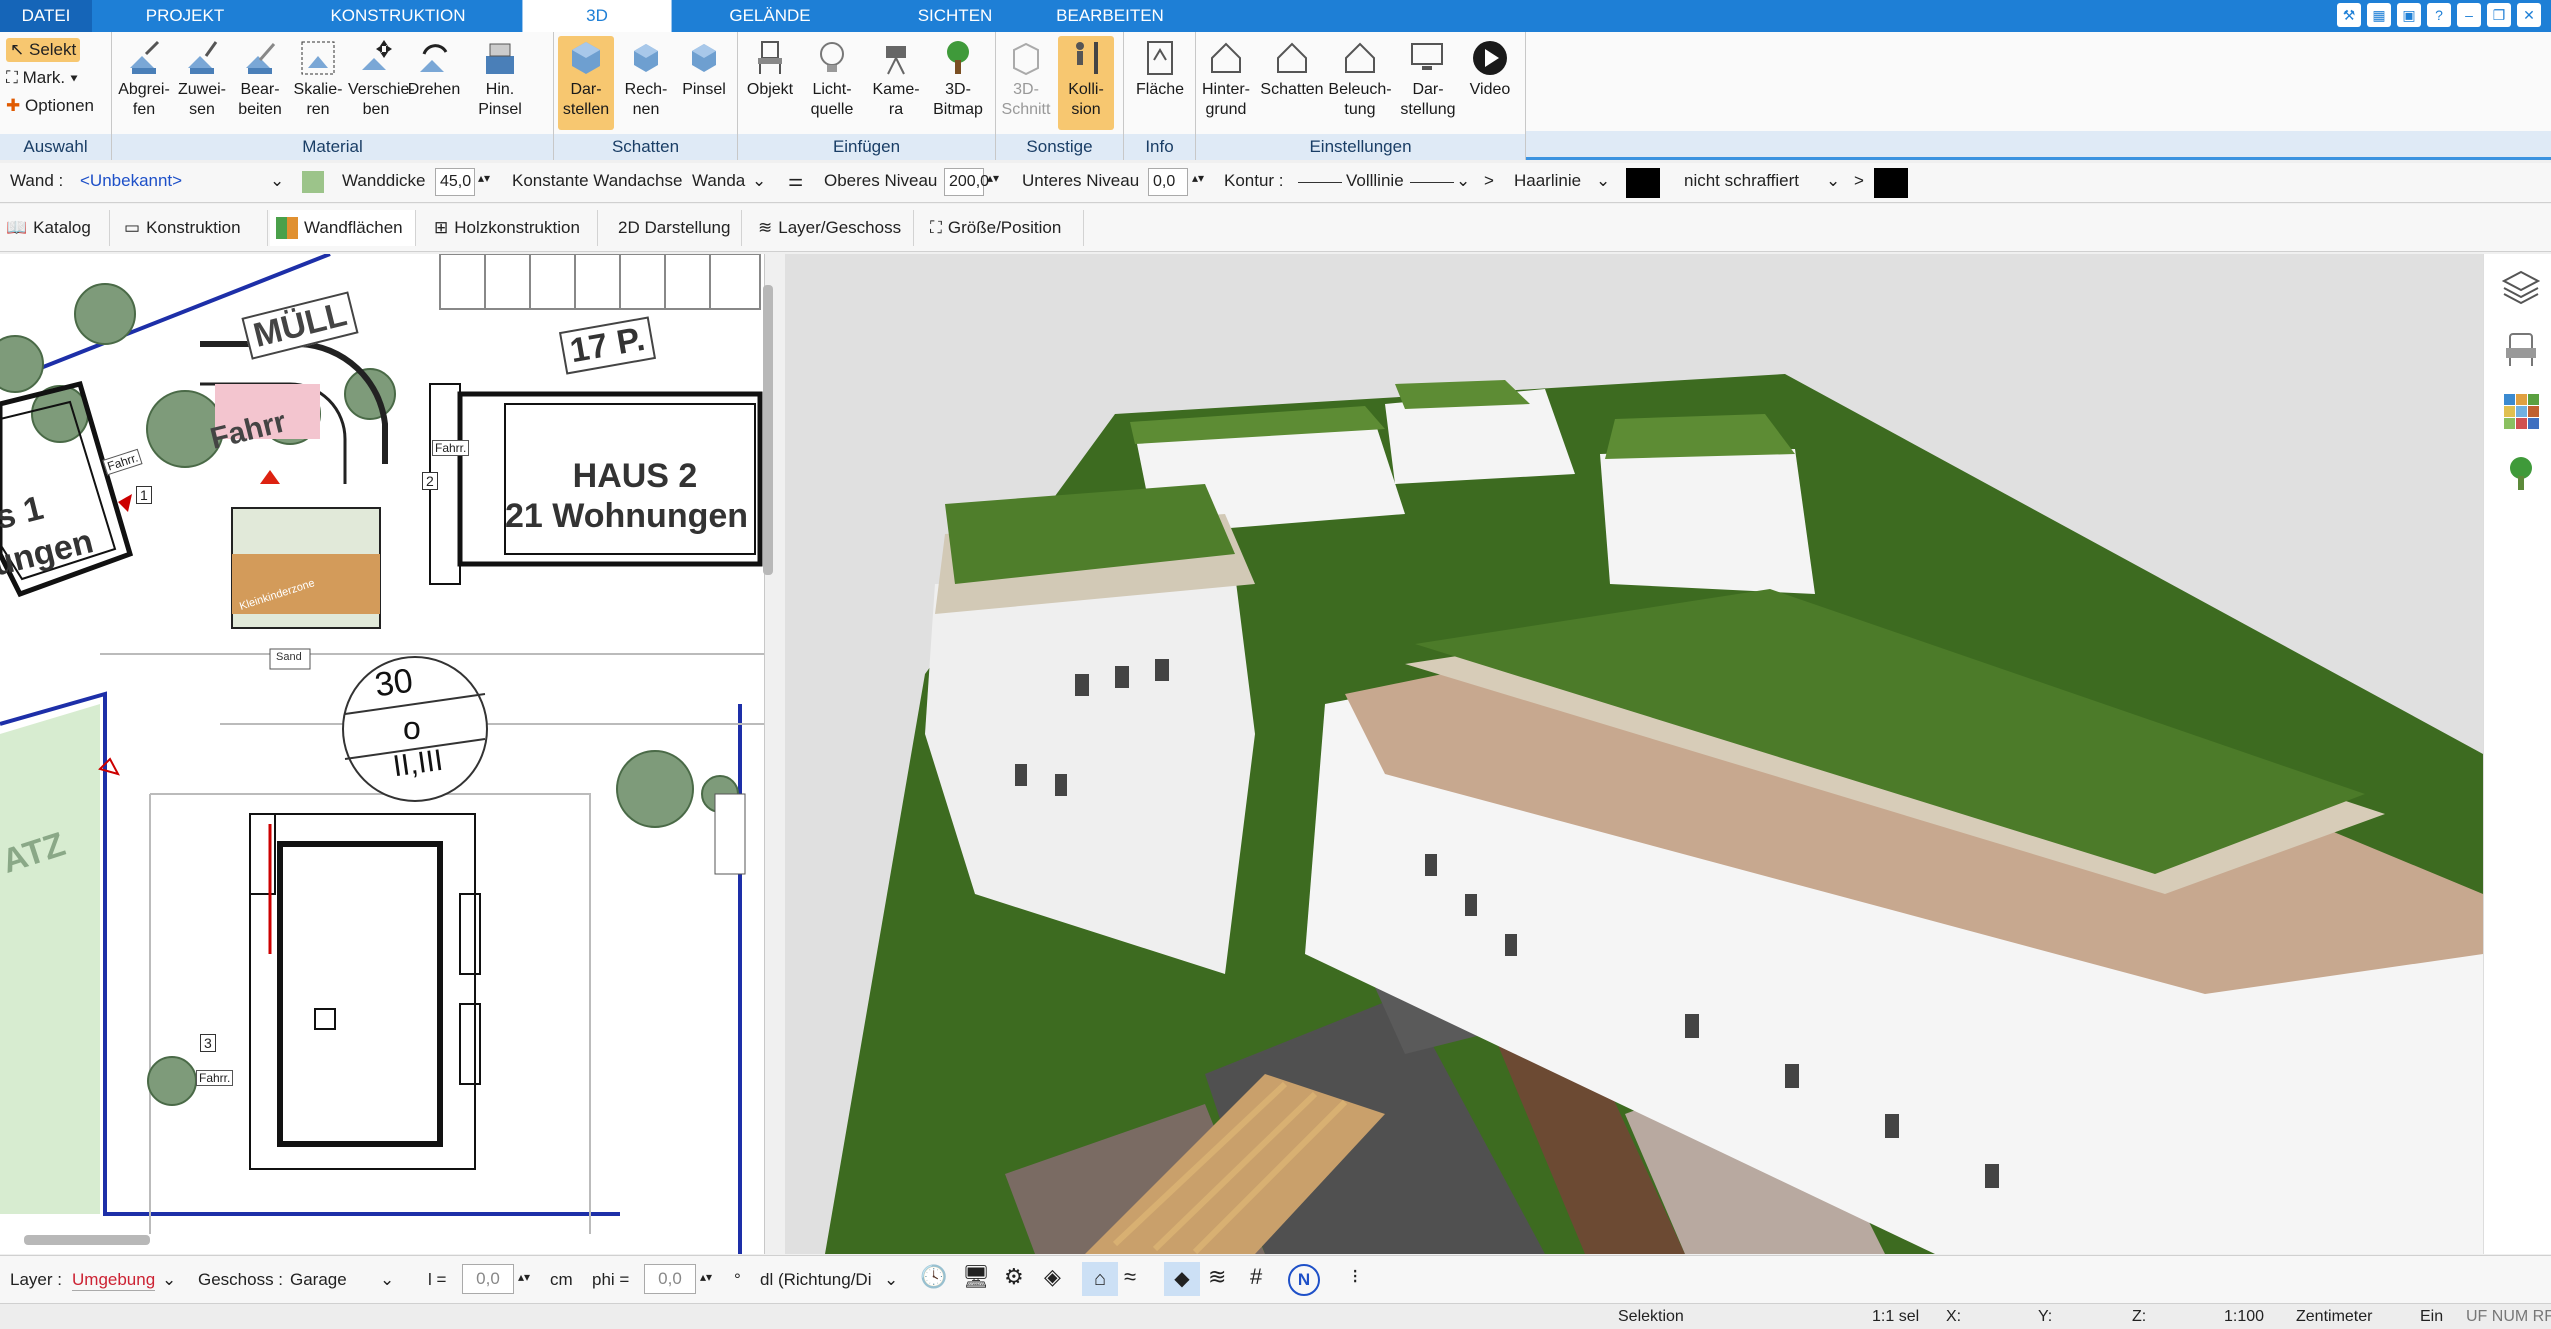  Describe the element at coordinates (958, 78) in the screenshot. I see `bitmap3d-button: 3D- Bitmap` at that location.